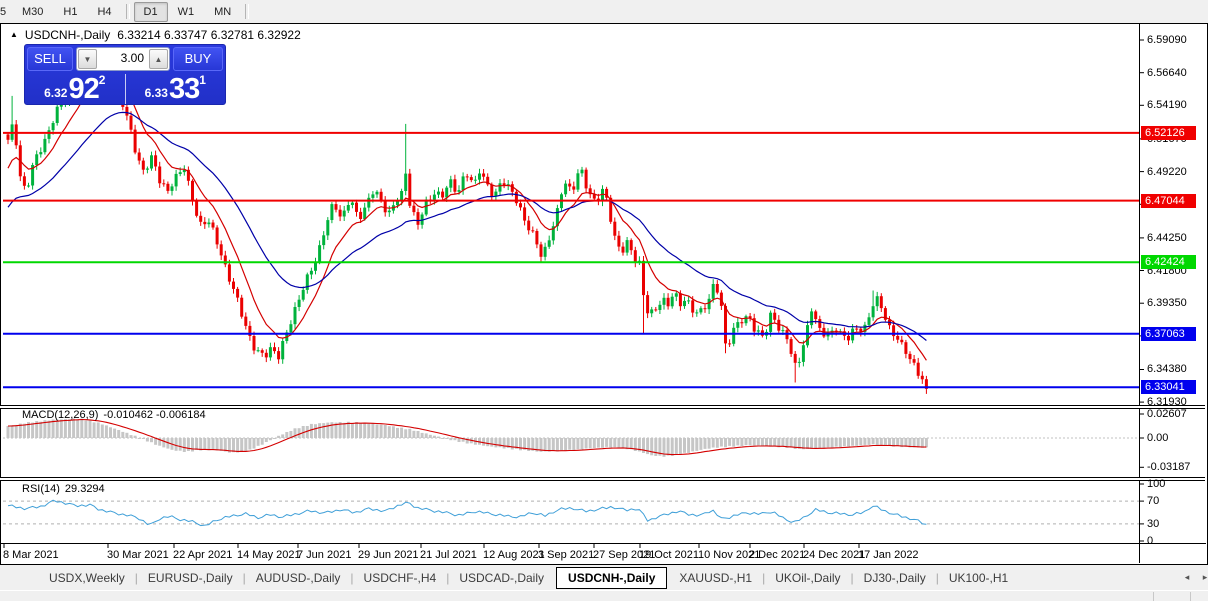  Describe the element at coordinates (222, 12) in the screenshot. I see `timeframe-button-mn: MN` at that location.